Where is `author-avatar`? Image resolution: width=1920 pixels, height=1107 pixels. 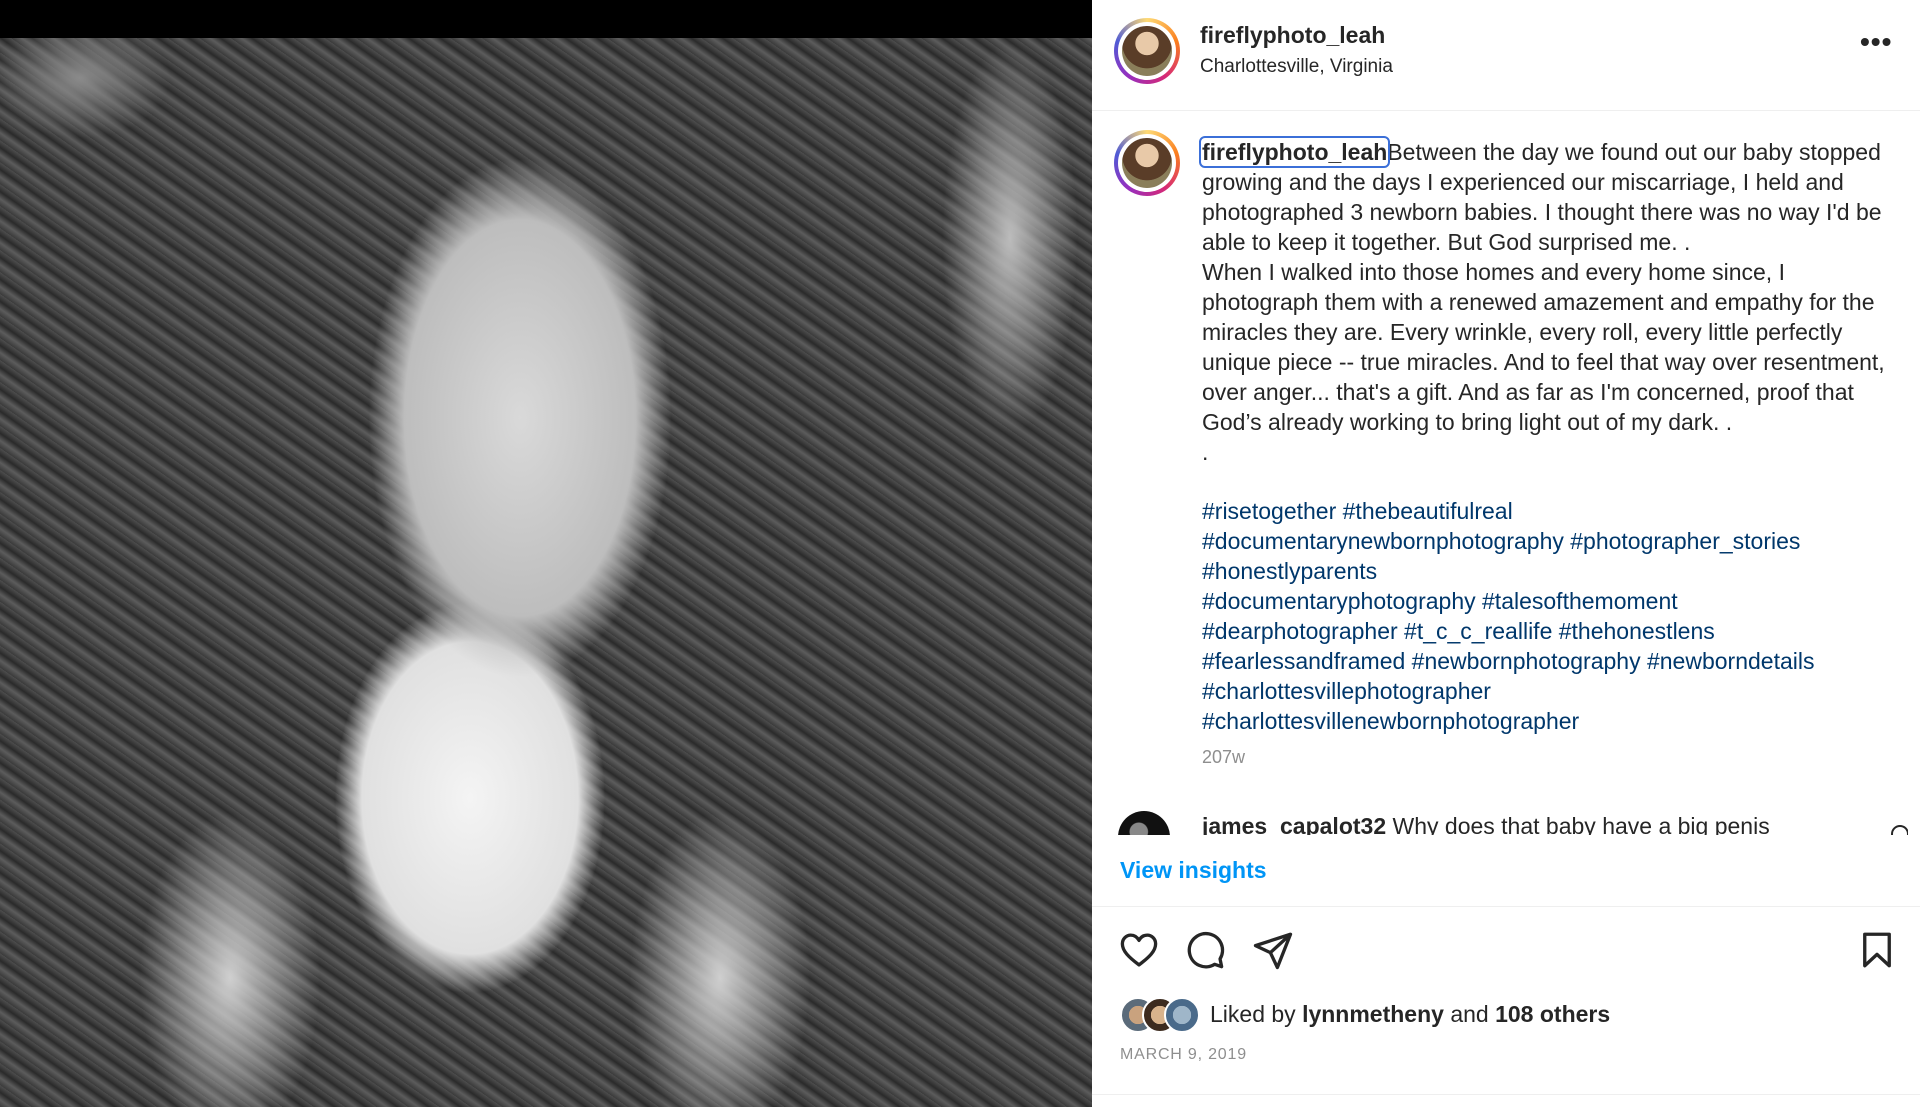
author-avatar is located at coordinates (1147, 51).